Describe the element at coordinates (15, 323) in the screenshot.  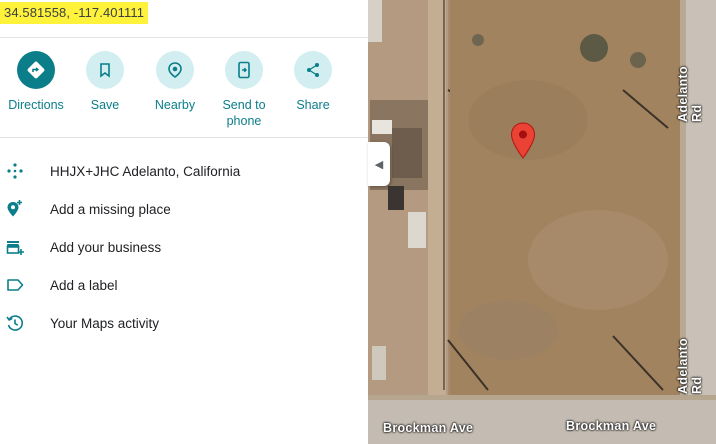
I see `history-icon` at that location.